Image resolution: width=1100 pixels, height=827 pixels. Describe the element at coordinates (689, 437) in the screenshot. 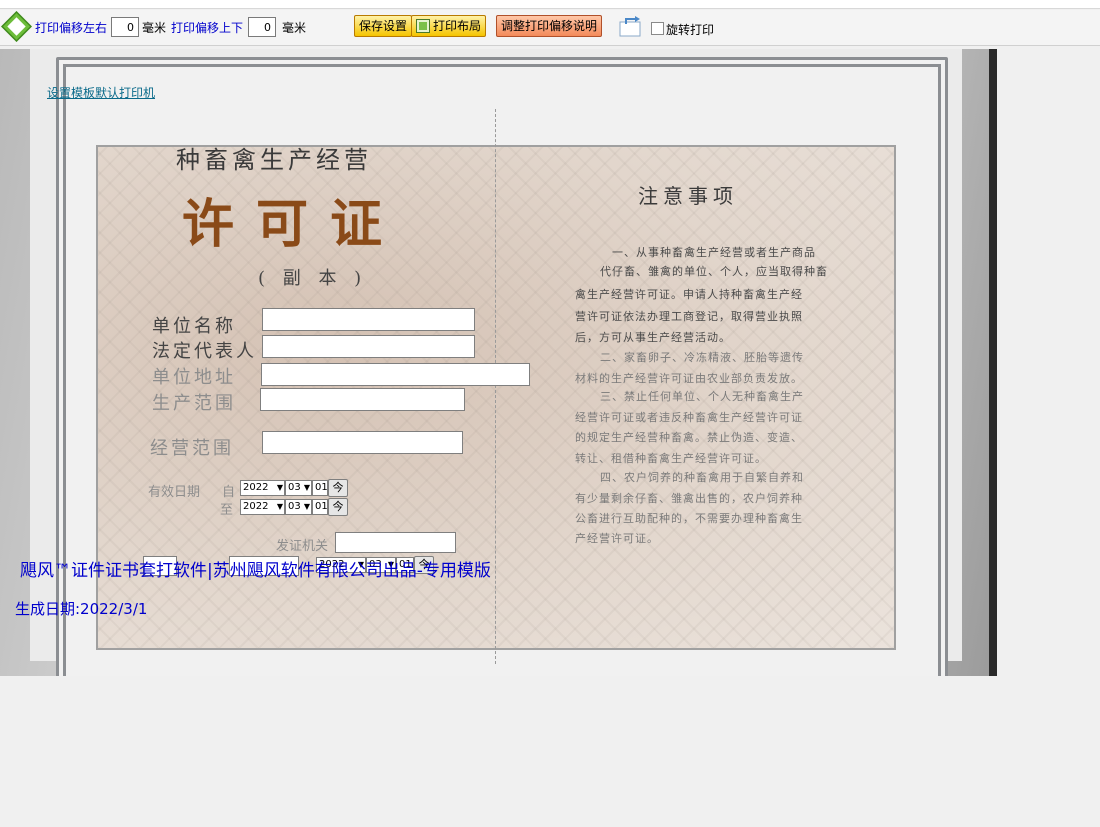

I see `notes-line: 的规定生产经营种畜禽。禁止伪造、变造、` at that location.